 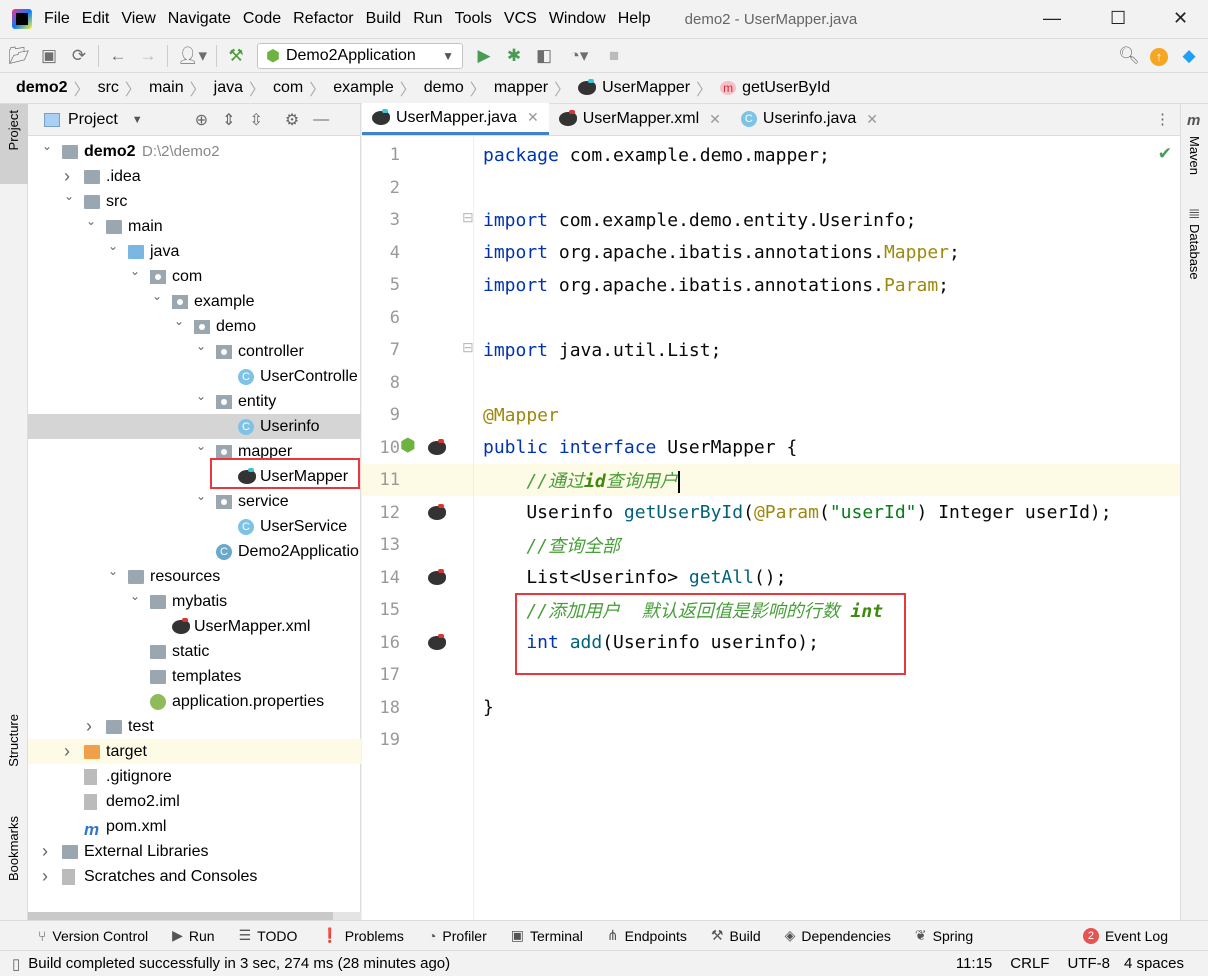 What do you see at coordinates (771, 415) in the screenshot?
I see `code-line: 9 @Mapper` at bounding box center [771, 415].